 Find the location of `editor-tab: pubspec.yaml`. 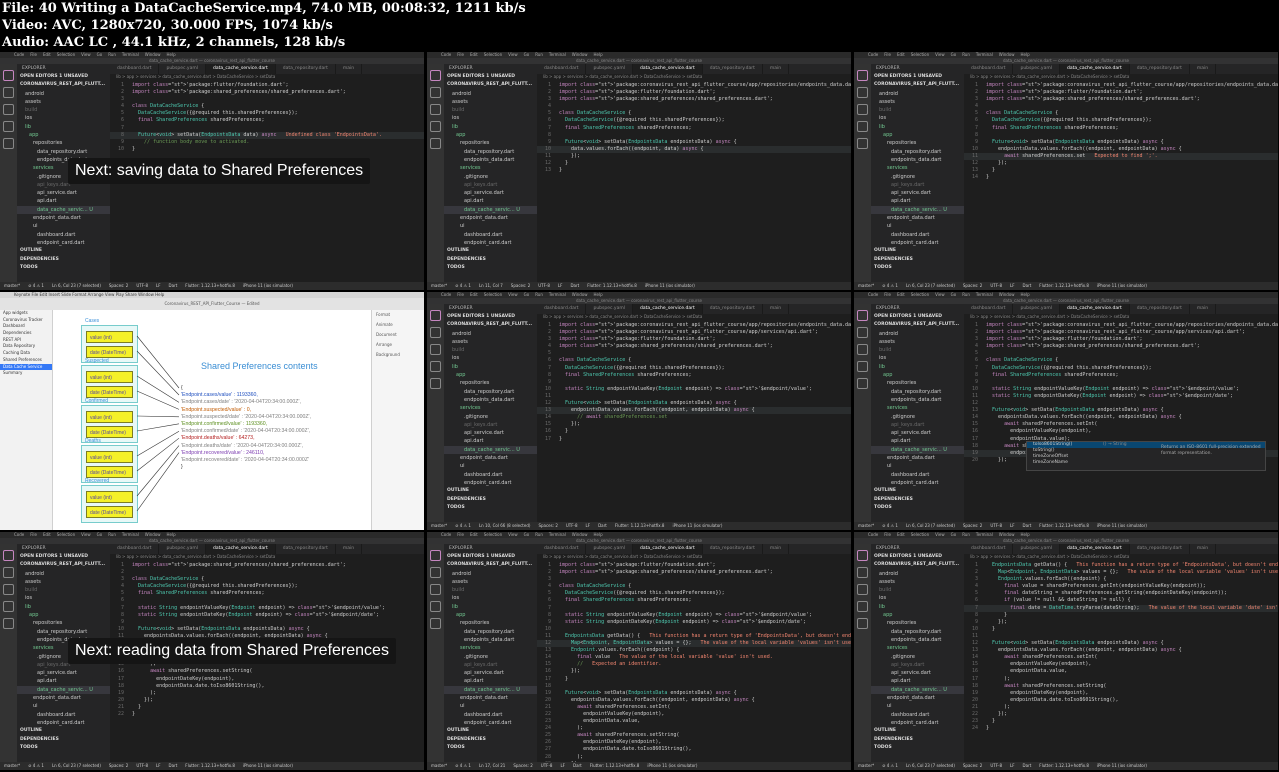

editor-tab: pubspec.yaml is located at coordinates (1036, 309).